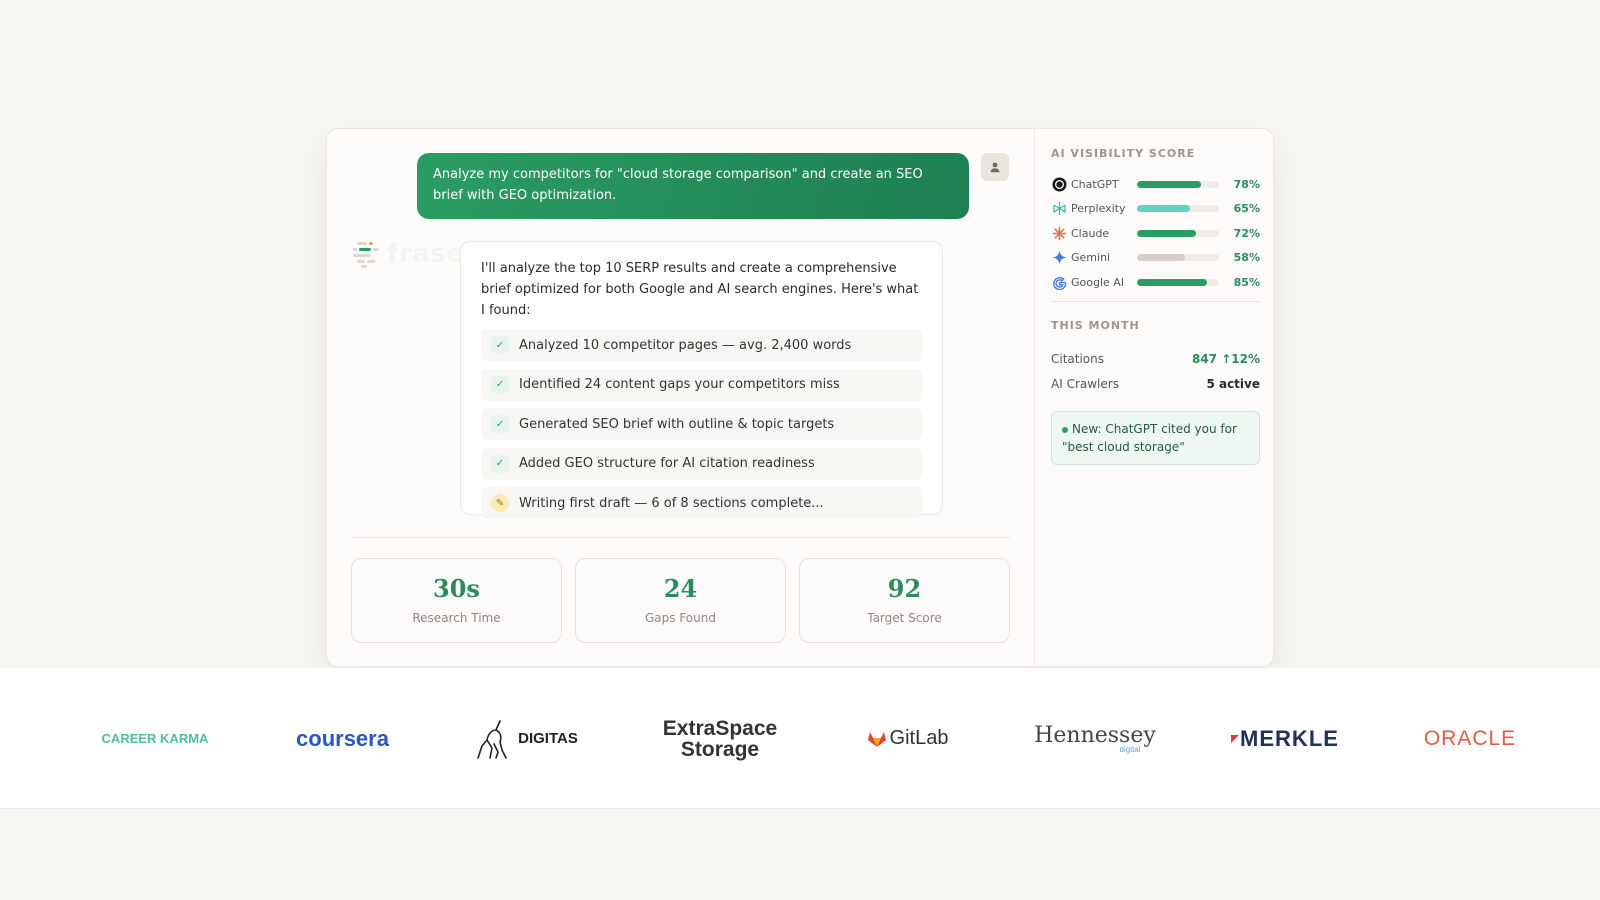 The height and width of the screenshot is (900, 1600). Describe the element at coordinates (1059, 282) in the screenshot. I see `google-icon` at that location.